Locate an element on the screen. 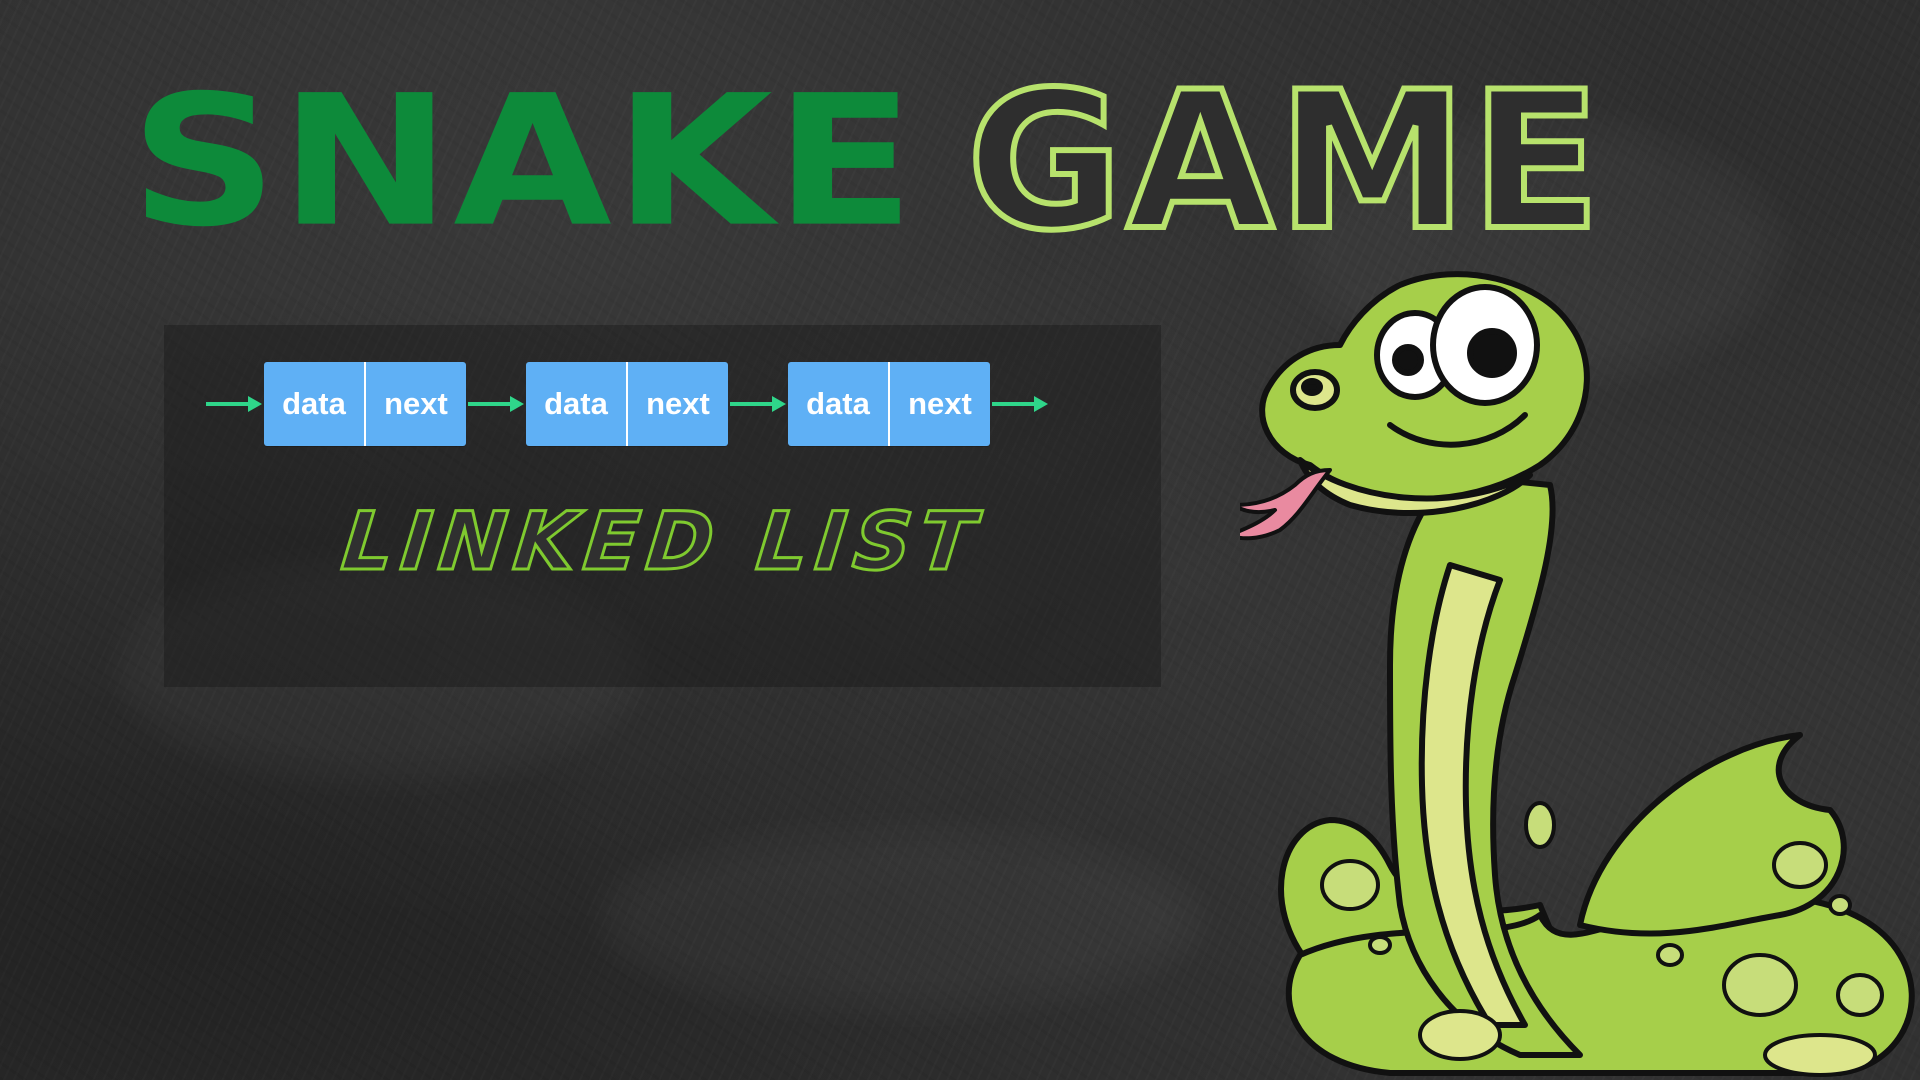  title-word-snake: SNAKE is located at coordinates (523, 161).